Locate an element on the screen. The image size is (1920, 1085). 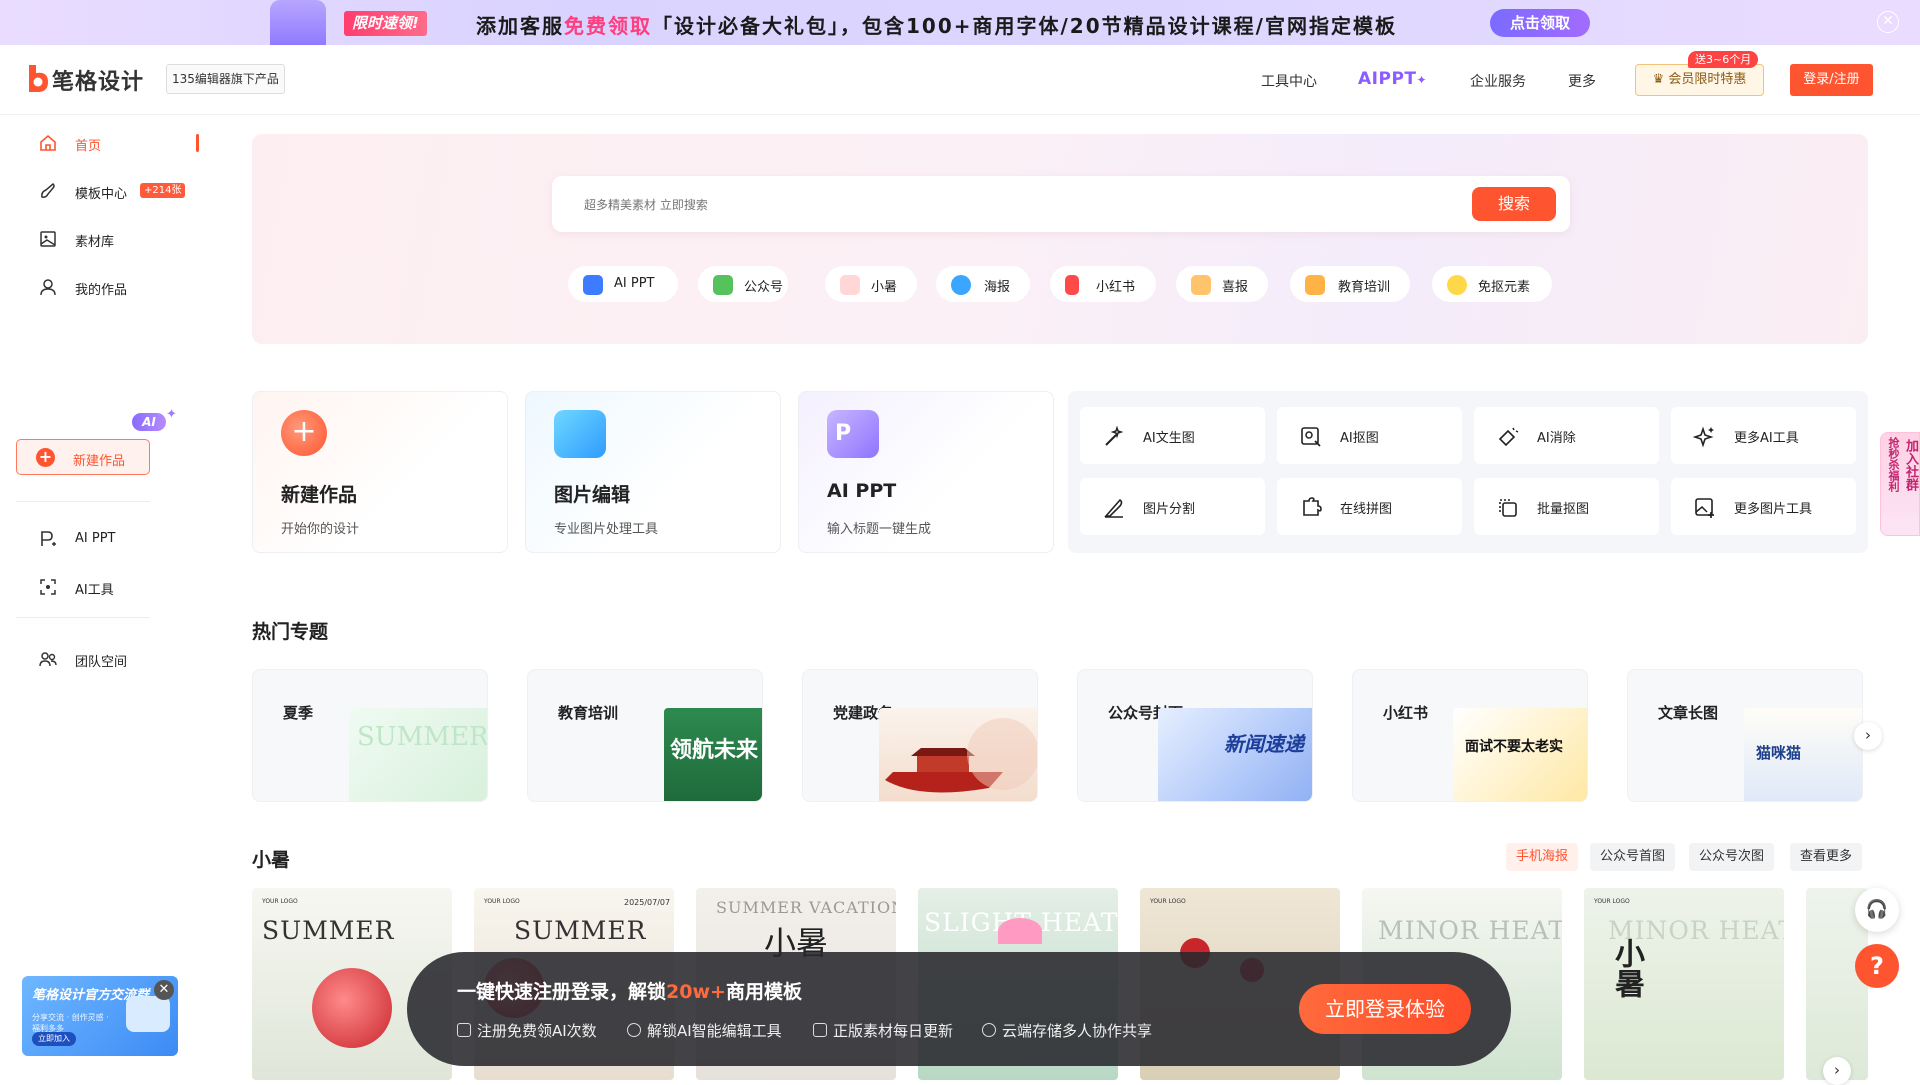
boat-illustration is located at coordinates (961, 755).